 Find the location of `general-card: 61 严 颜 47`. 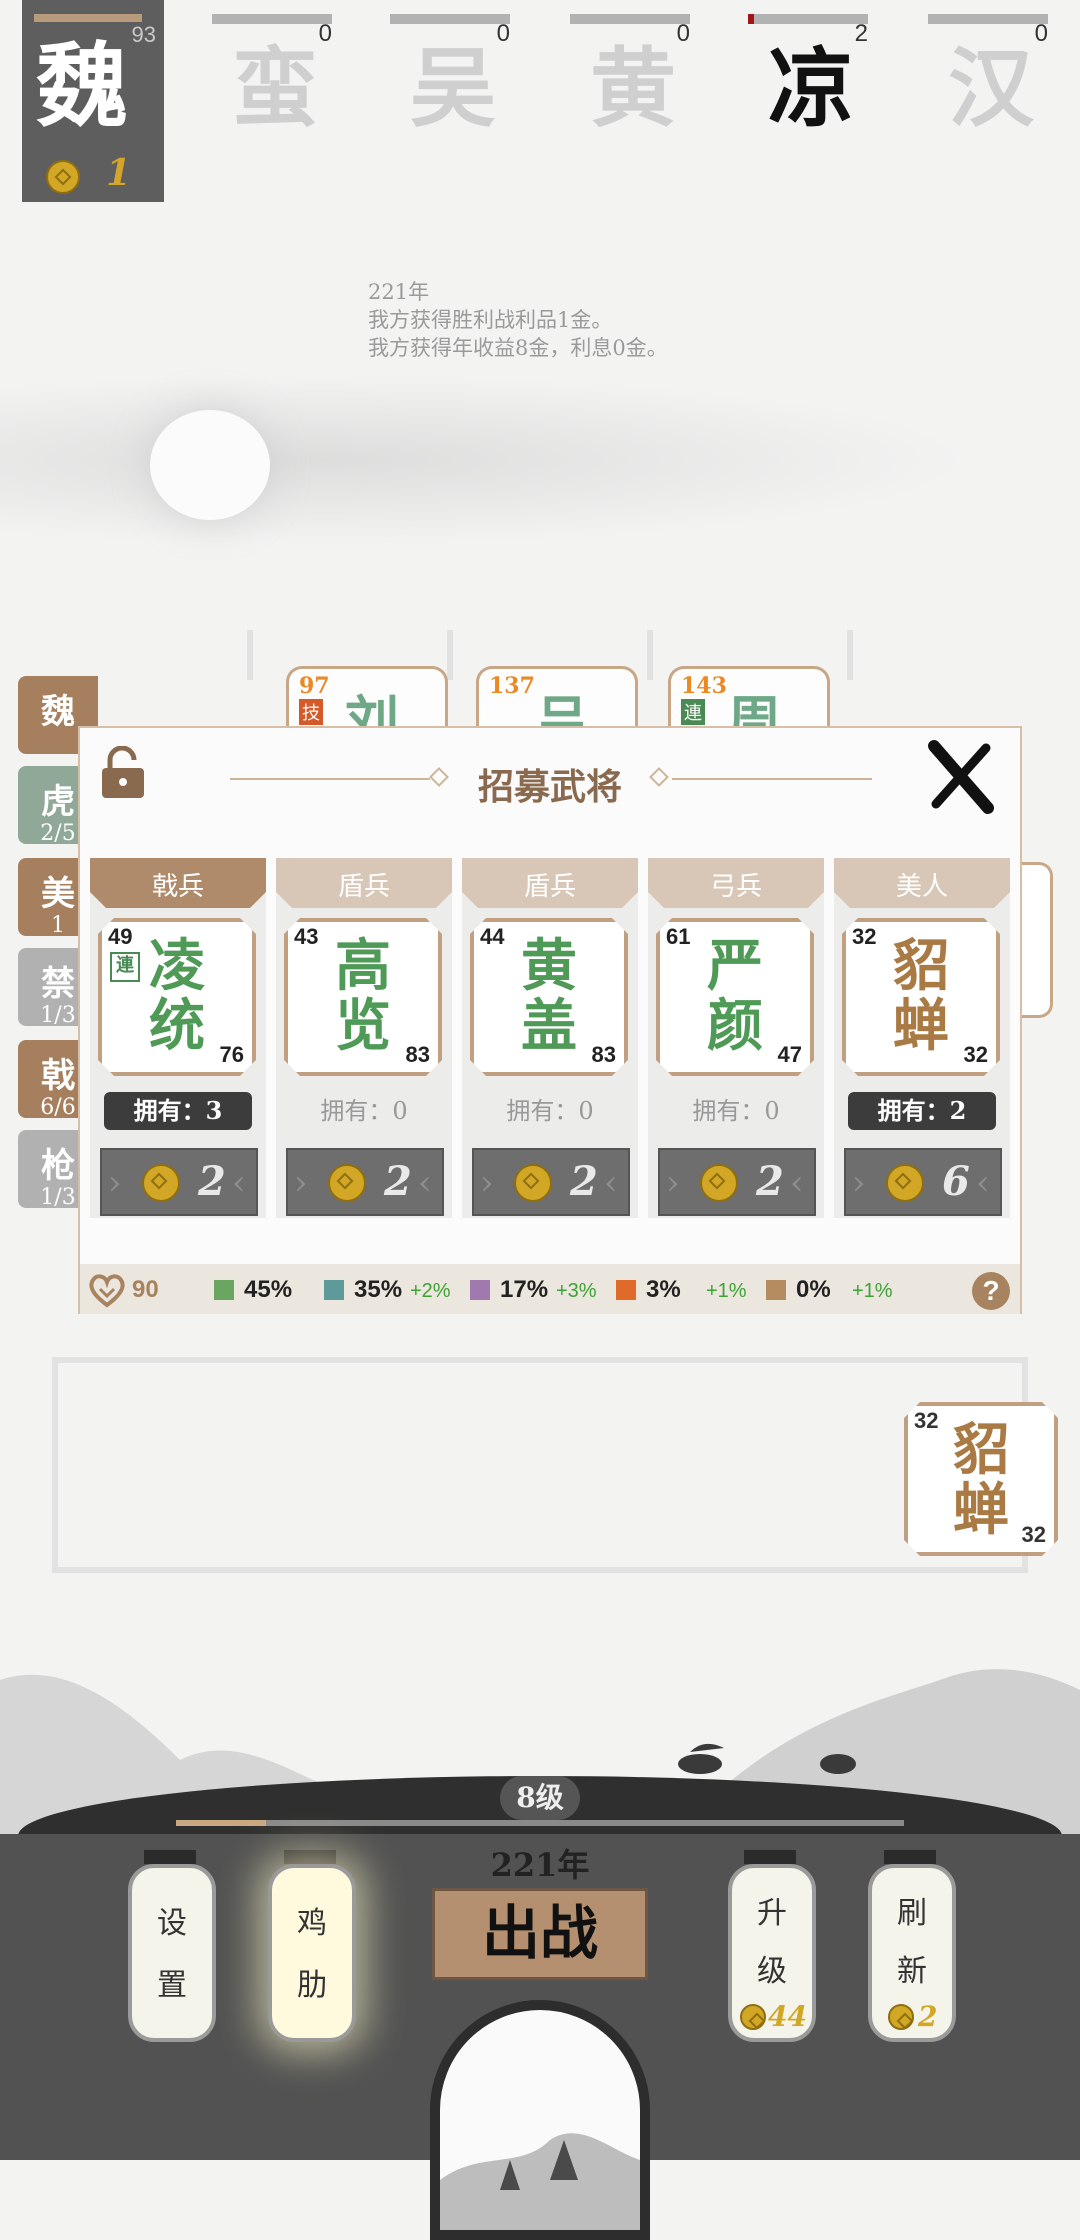

general-card: 61 严 颜 47 is located at coordinates (735, 997).